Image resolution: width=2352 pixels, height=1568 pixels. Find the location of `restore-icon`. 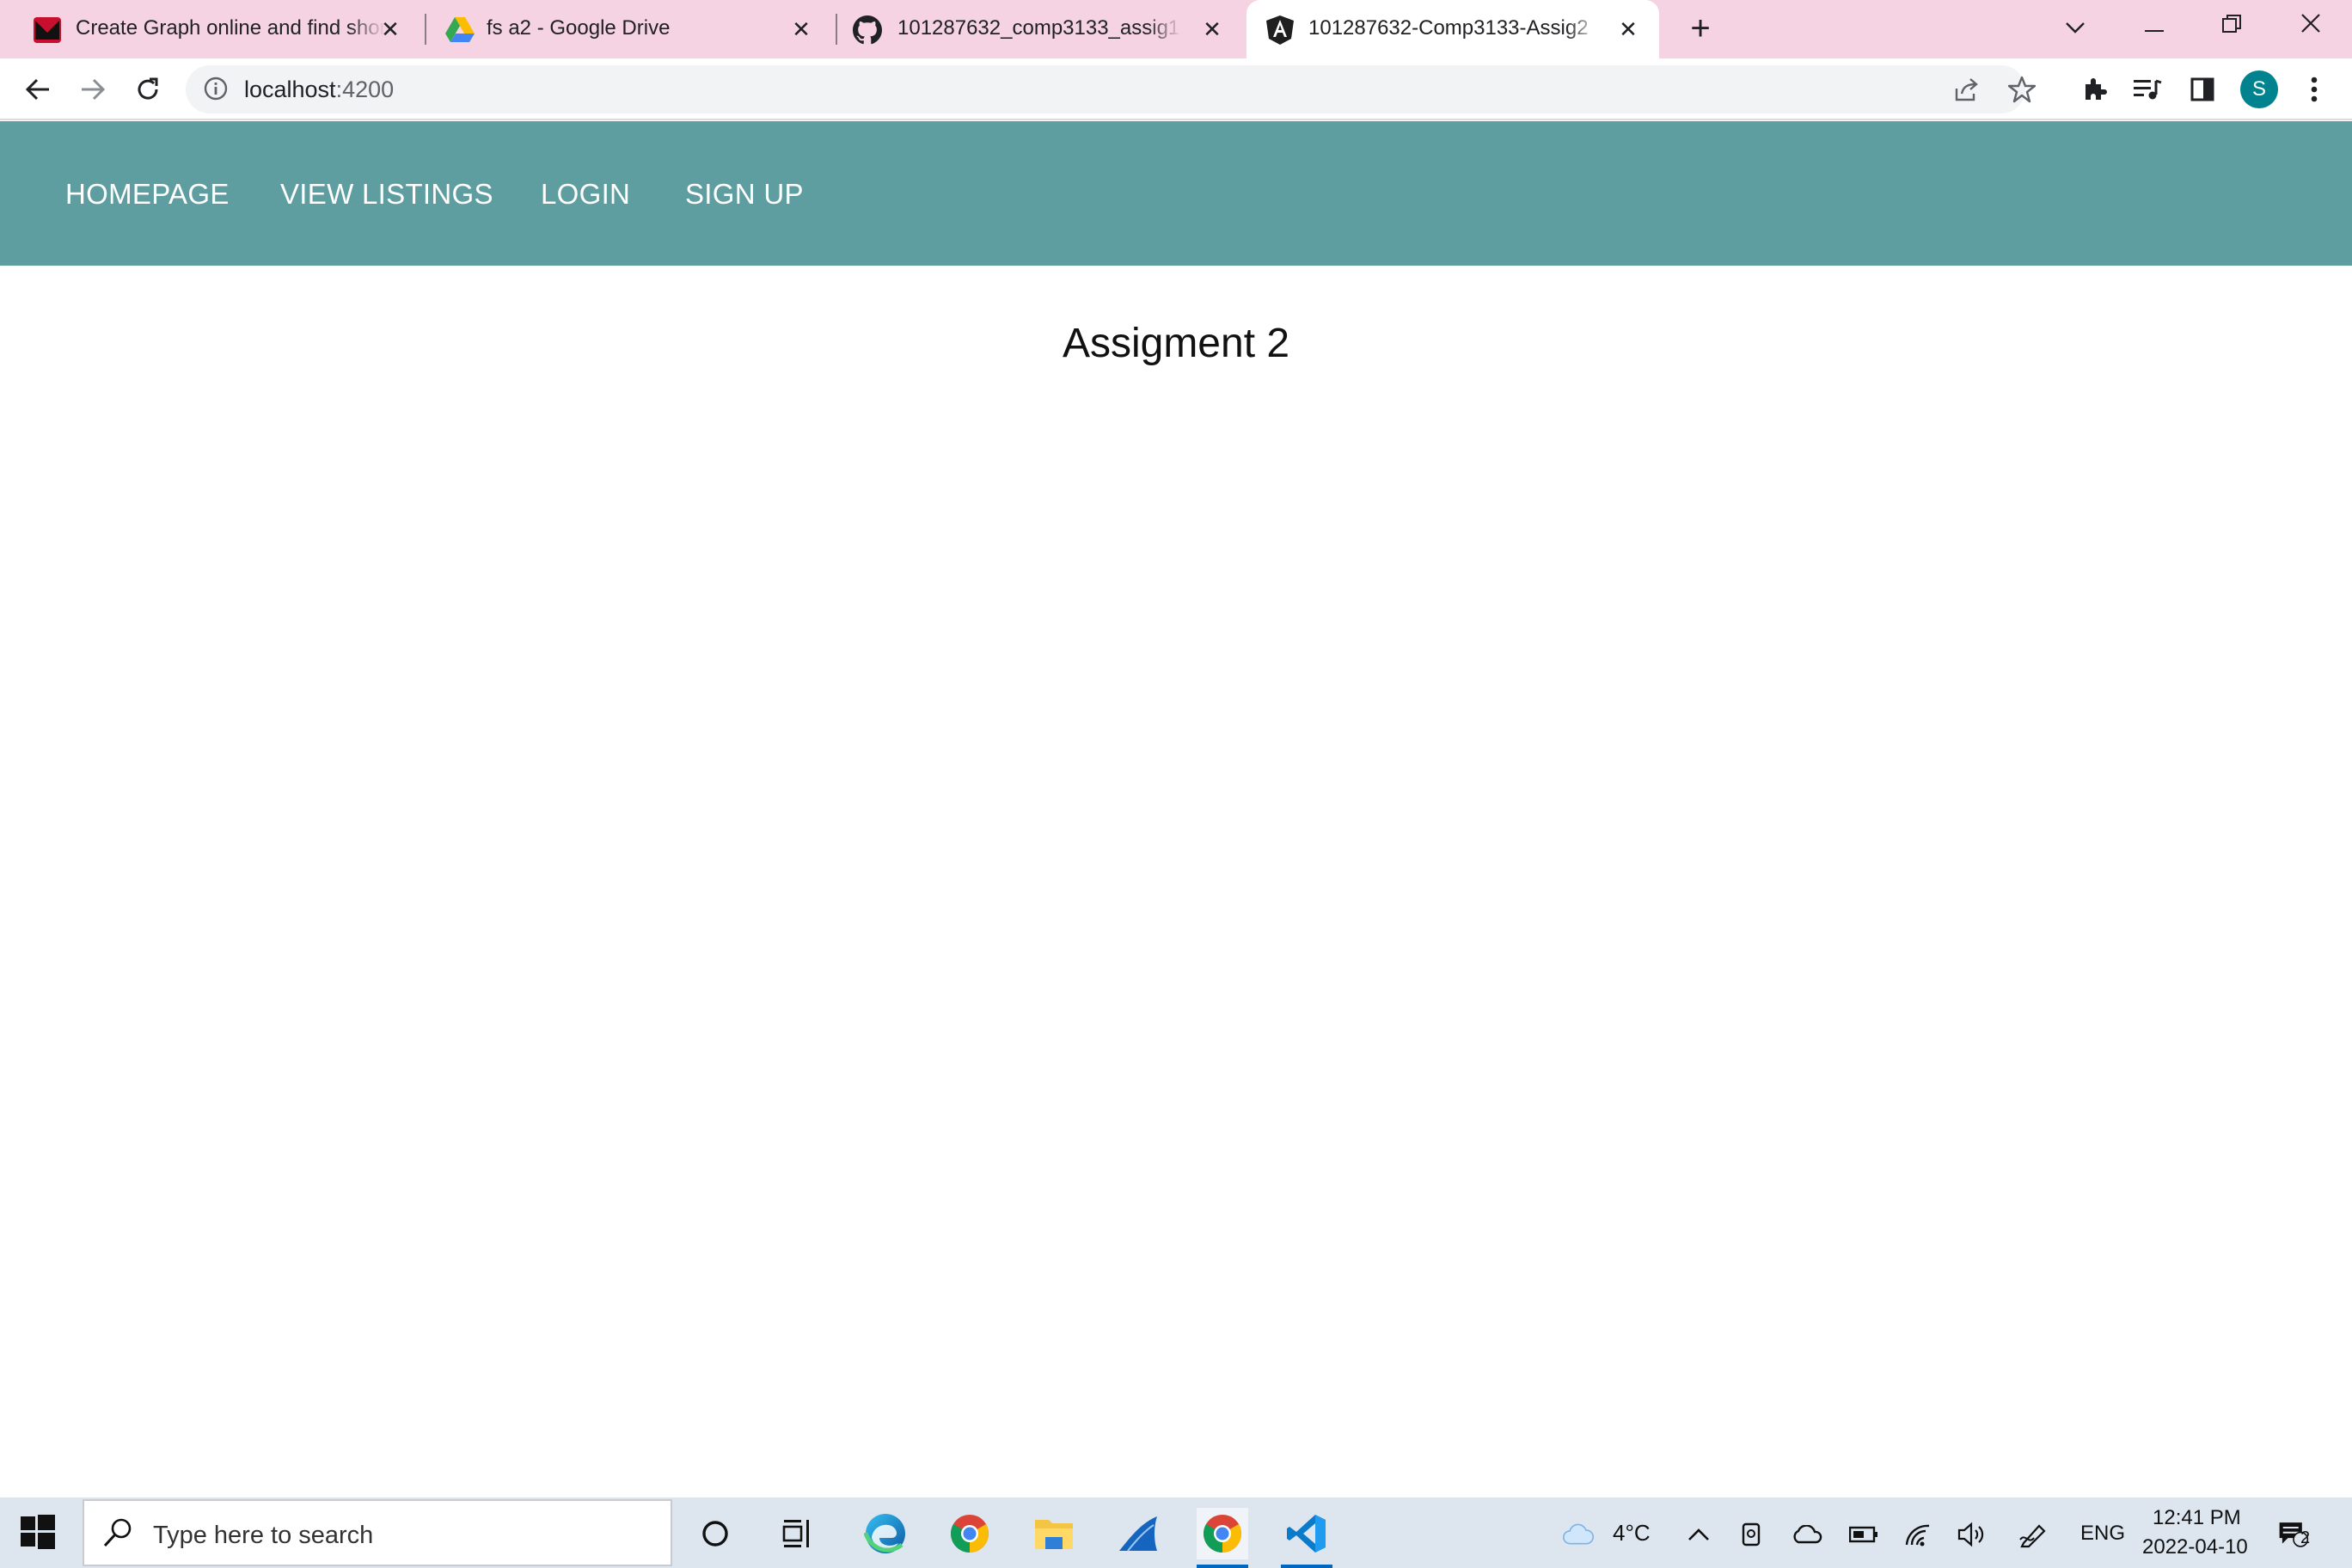

restore-icon is located at coordinates (2232, 26).